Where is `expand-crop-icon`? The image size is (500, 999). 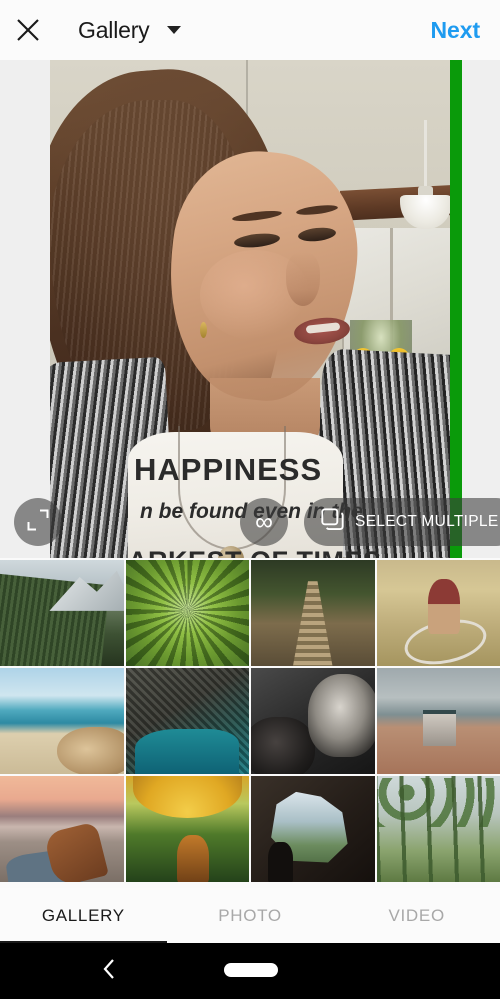
expand-crop-icon is located at coordinates (38, 522).